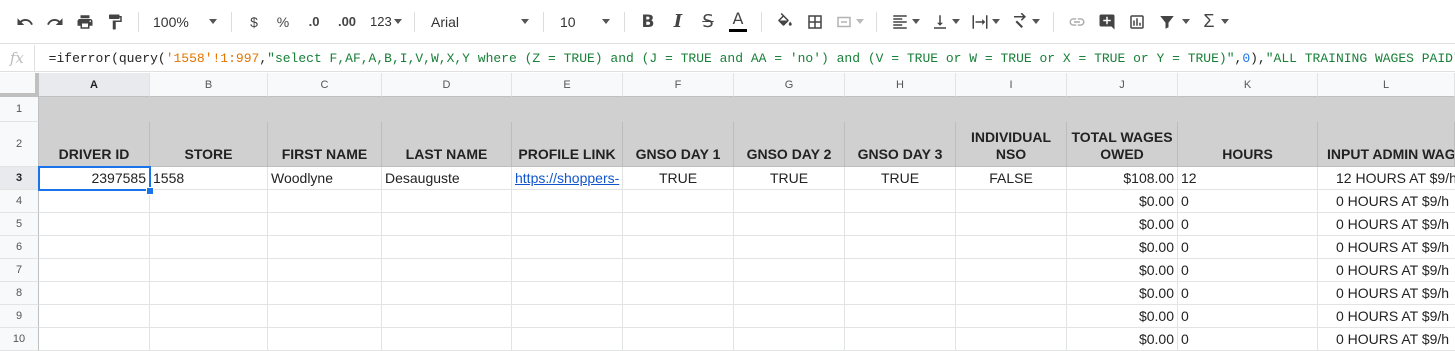 Image resolution: width=1455 pixels, height=351 pixels. I want to click on row-header-2: 2, so click(19, 144).